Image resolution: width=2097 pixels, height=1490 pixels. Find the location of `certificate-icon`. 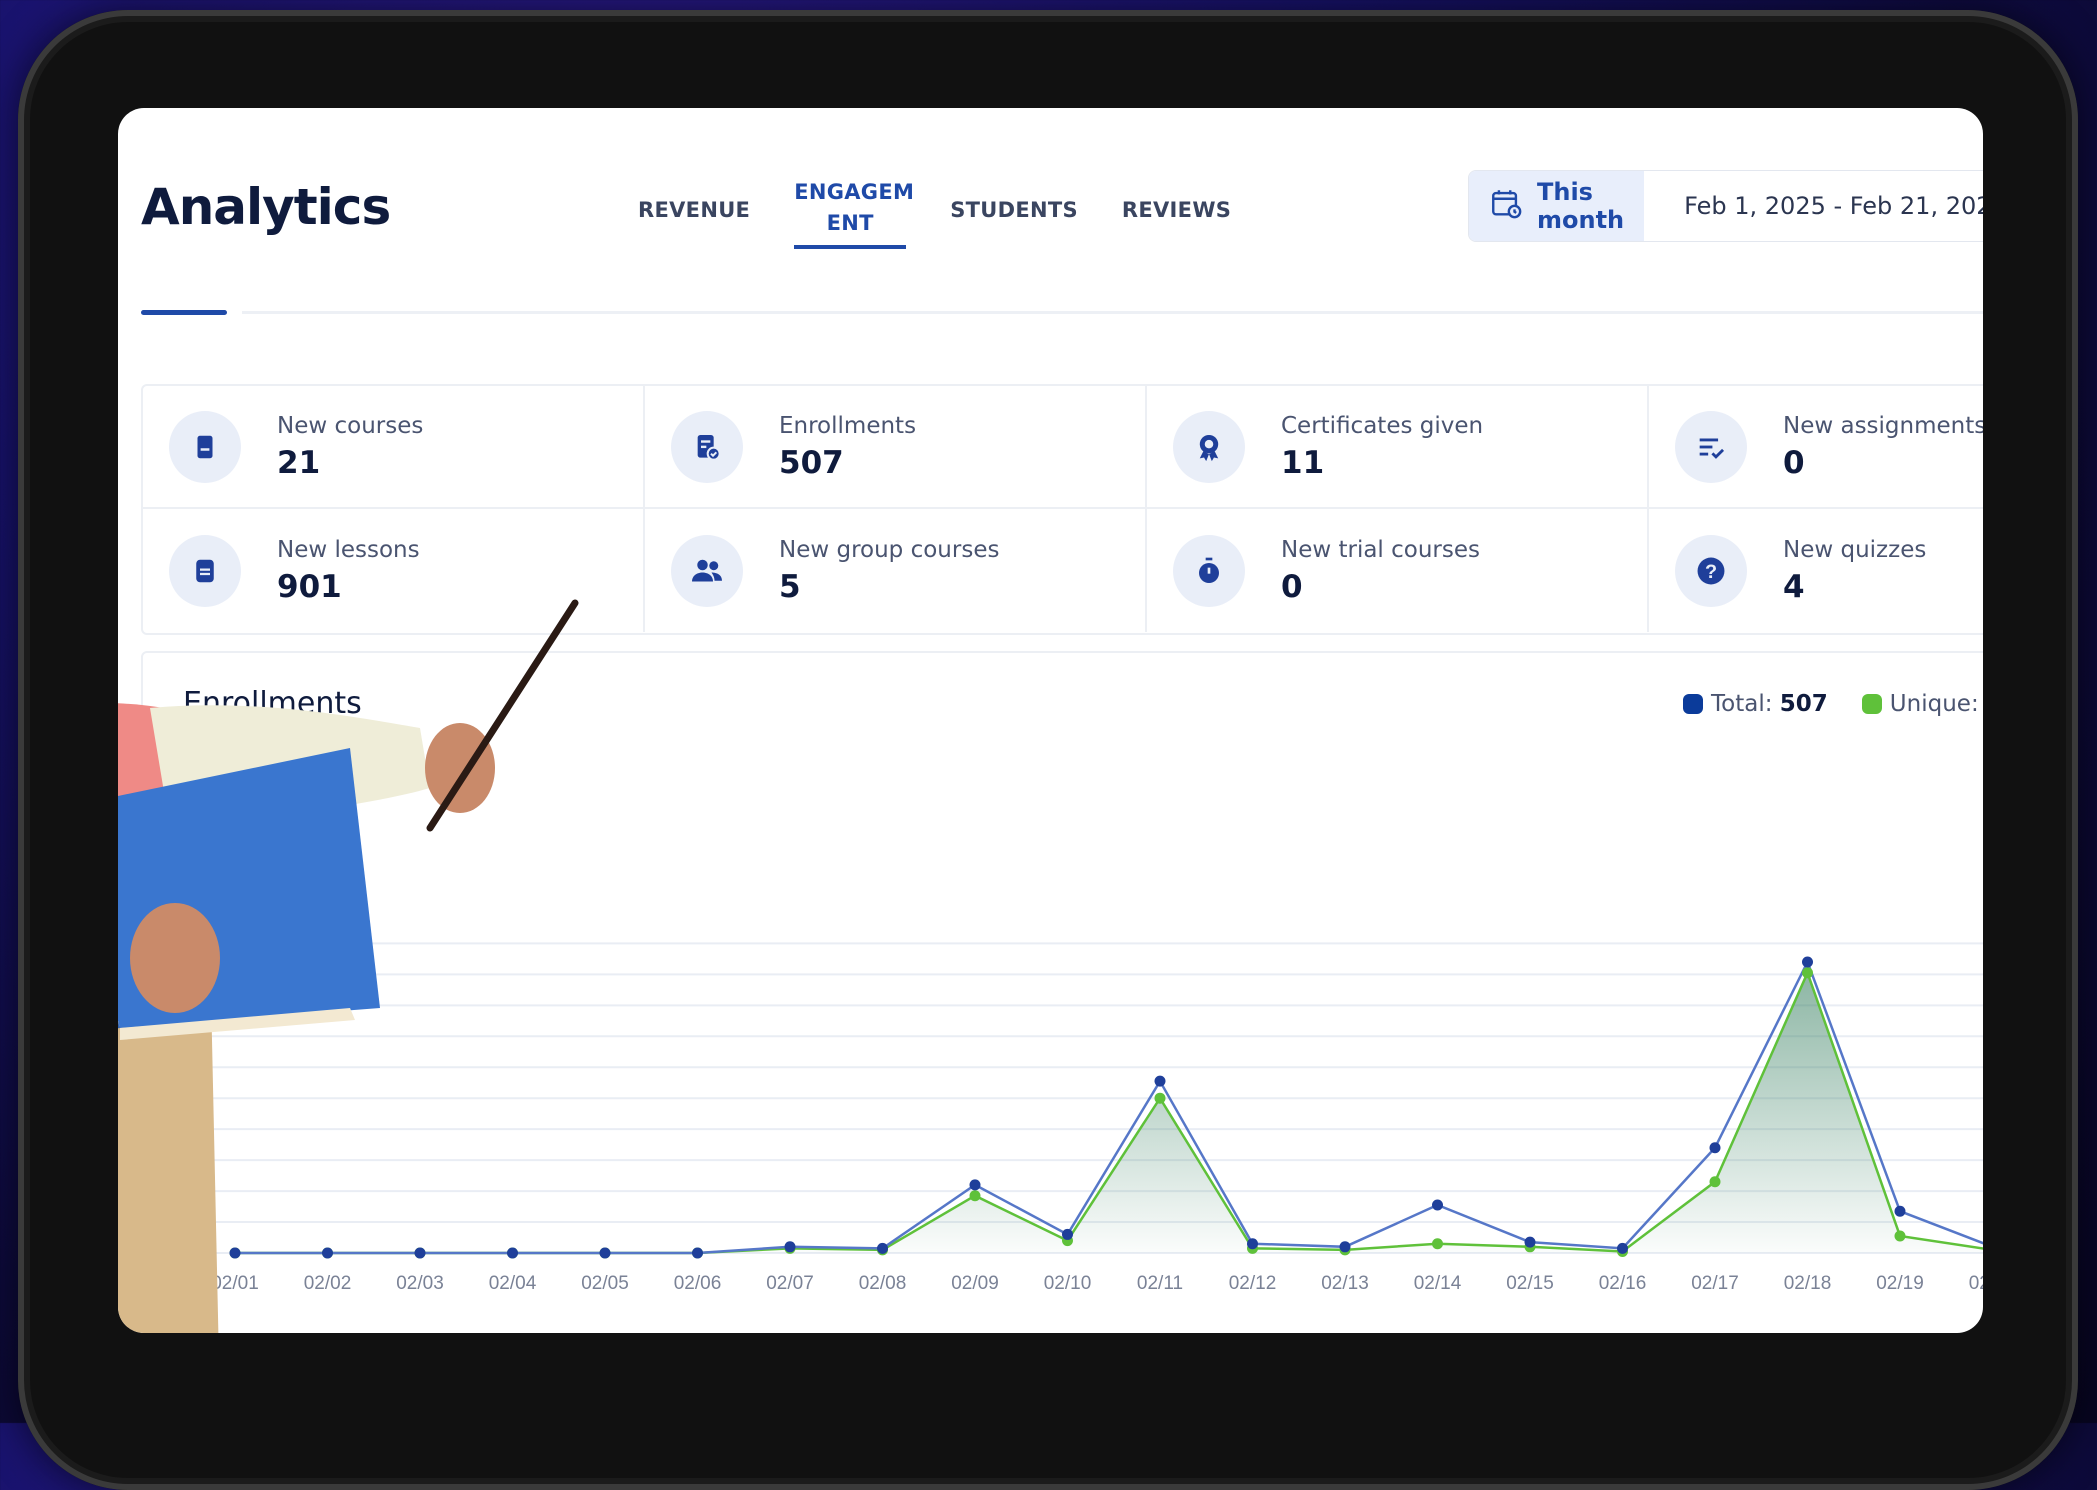

certificate-icon is located at coordinates (1209, 446).